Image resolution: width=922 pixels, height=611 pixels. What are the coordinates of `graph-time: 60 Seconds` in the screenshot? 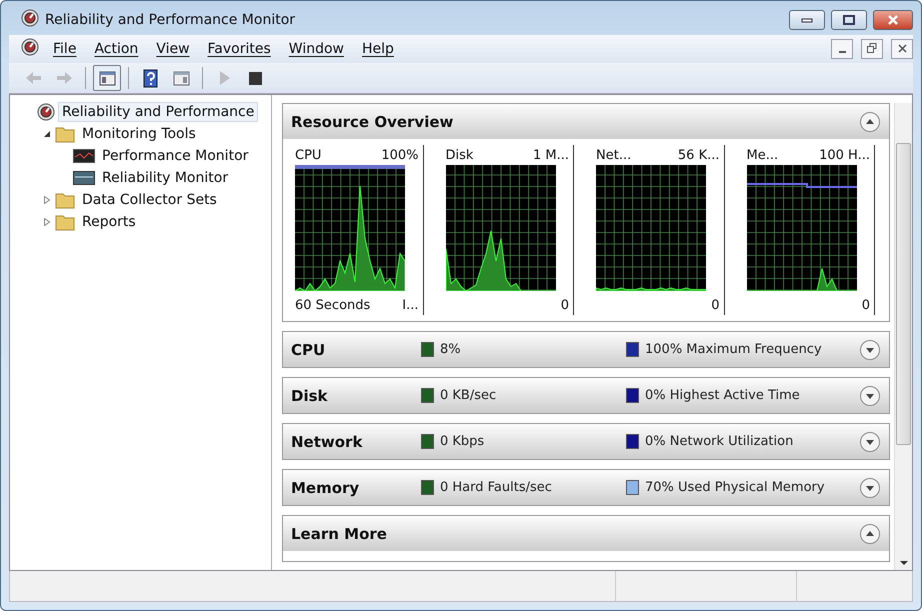 It's located at (332, 305).